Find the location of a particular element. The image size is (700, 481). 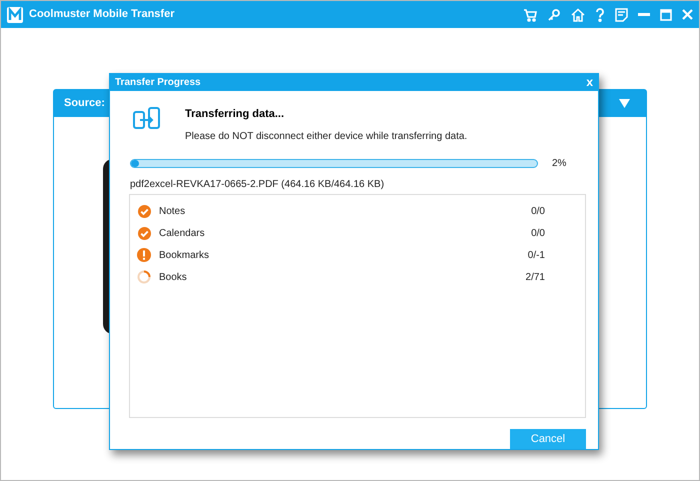

close-icon is located at coordinates (687, 14).